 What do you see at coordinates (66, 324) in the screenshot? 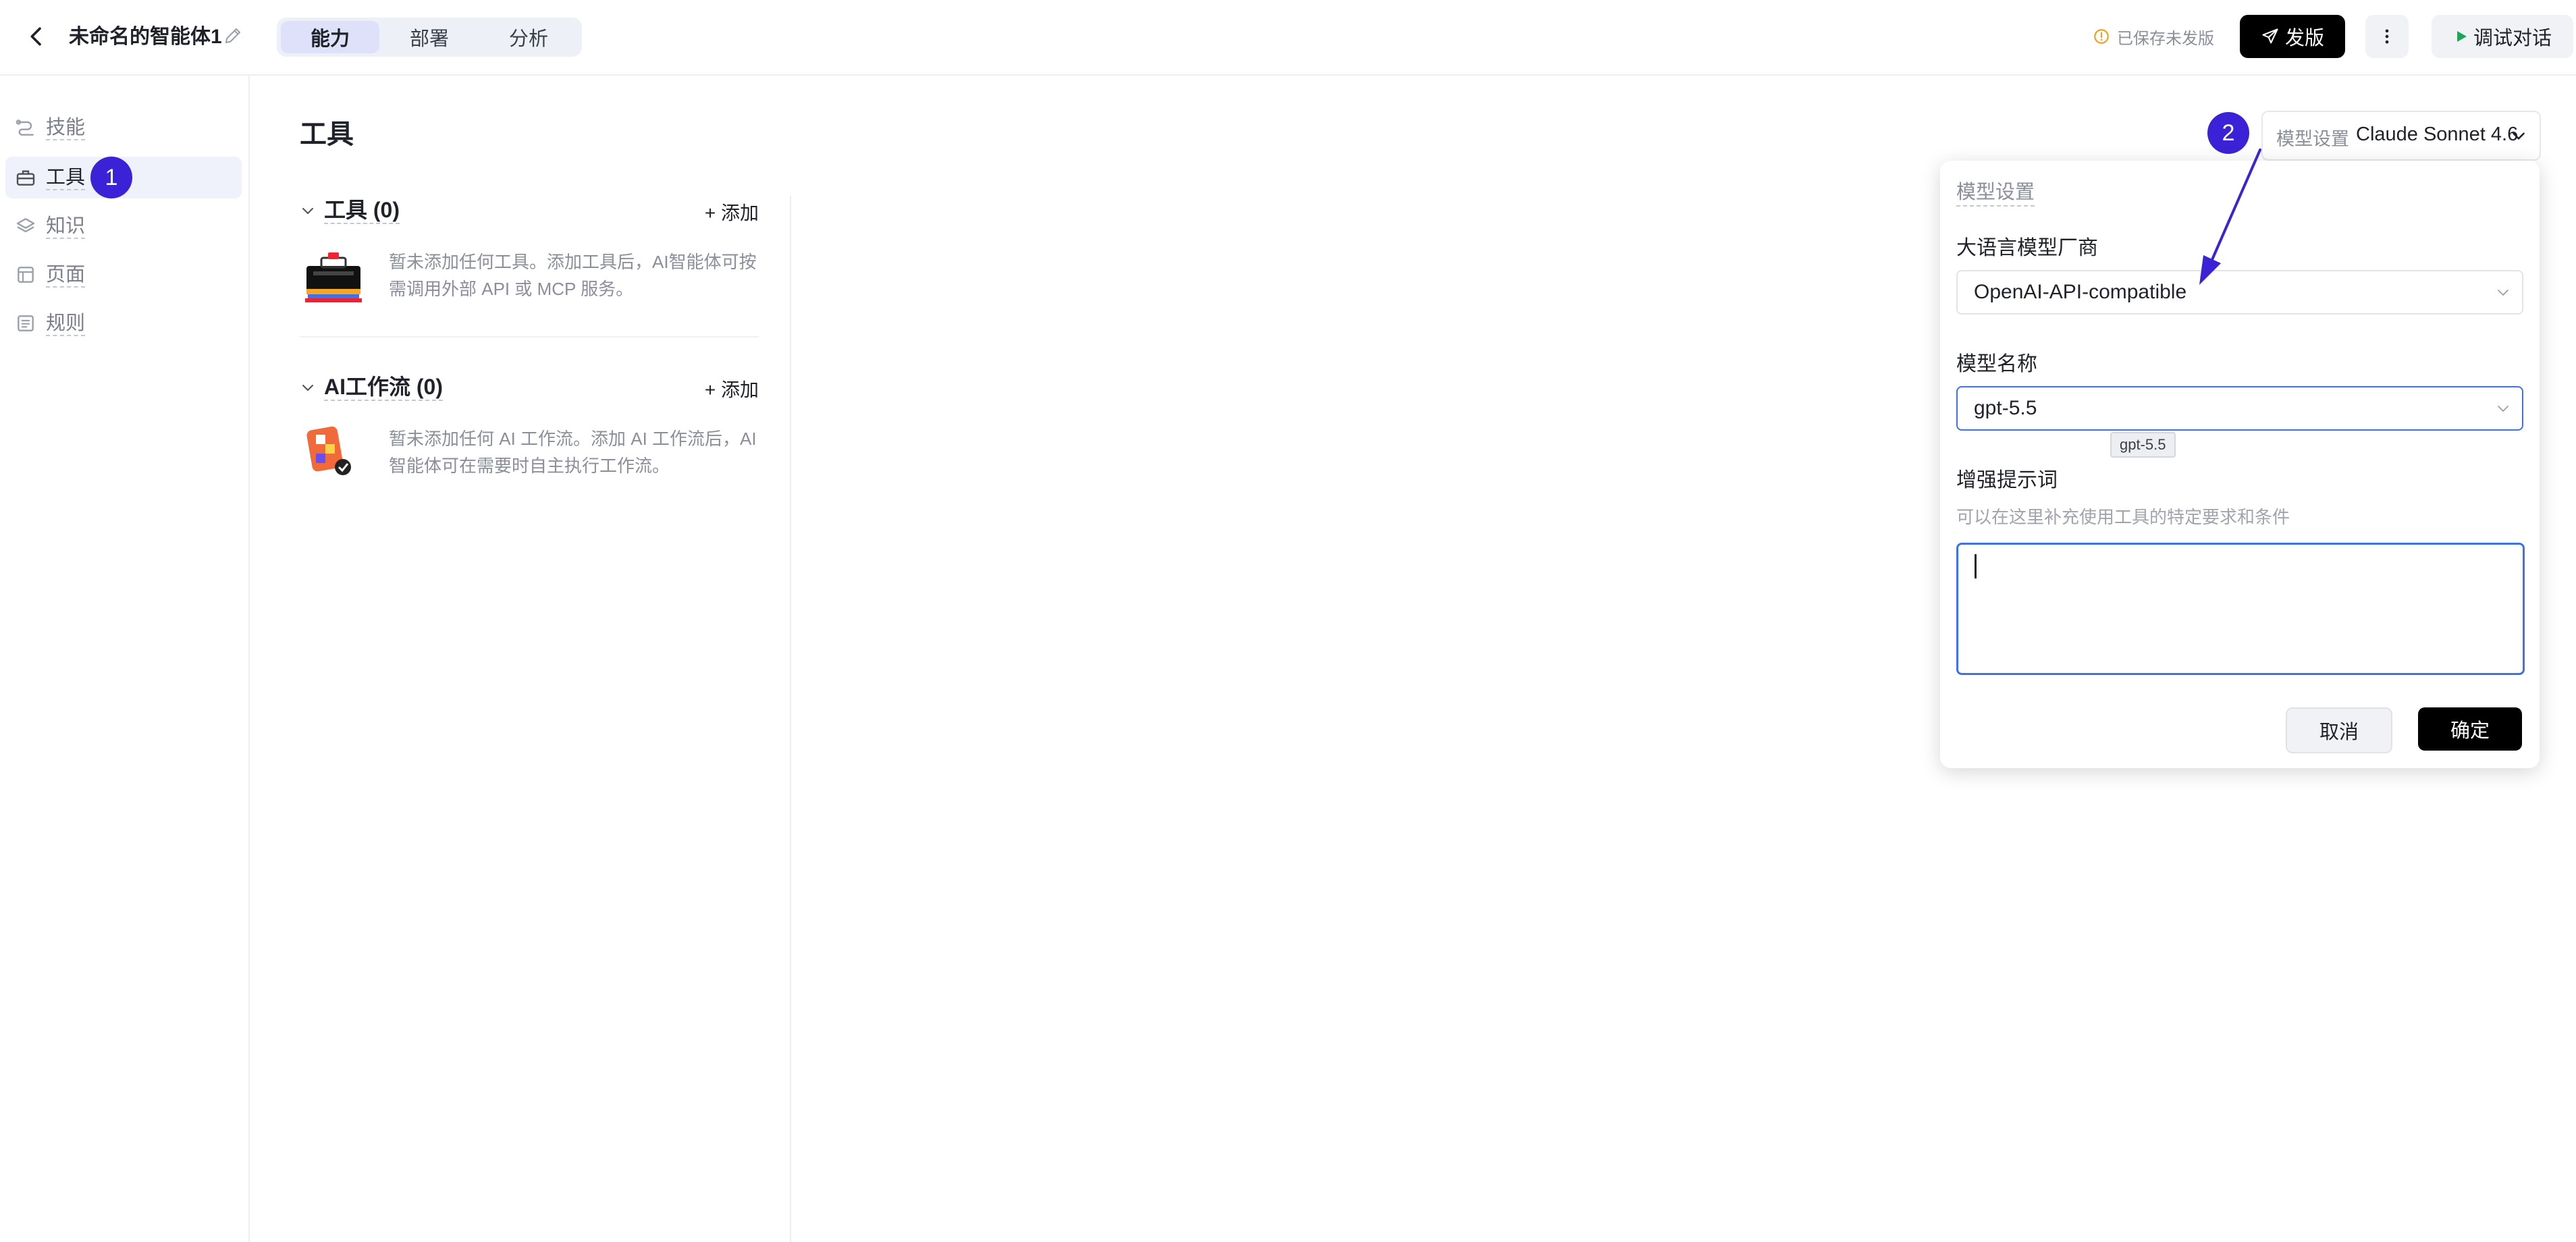
I see `sidebar-item-label: 规则` at bounding box center [66, 324].